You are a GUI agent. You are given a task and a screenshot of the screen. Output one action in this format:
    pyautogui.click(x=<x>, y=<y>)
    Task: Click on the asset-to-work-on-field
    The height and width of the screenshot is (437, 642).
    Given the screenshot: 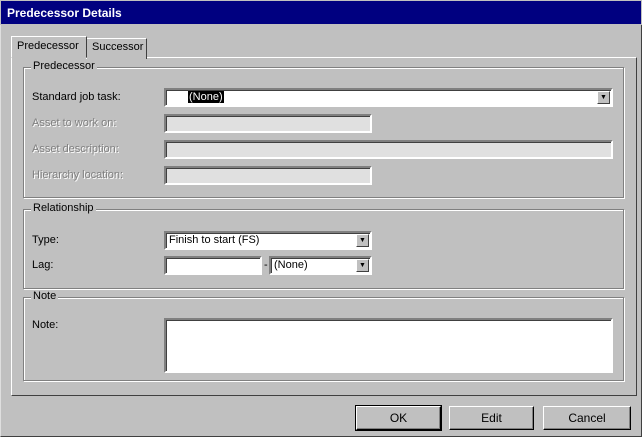 What is the action you would take?
    pyautogui.click(x=268, y=123)
    